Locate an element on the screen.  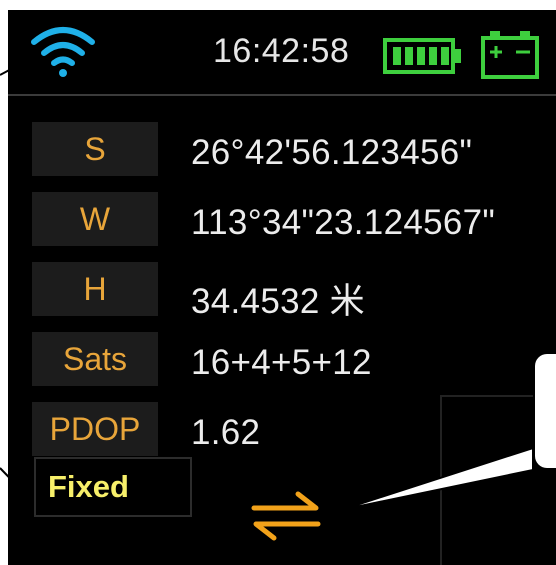
annotation-callout-bubble is located at coordinates (544, 411).